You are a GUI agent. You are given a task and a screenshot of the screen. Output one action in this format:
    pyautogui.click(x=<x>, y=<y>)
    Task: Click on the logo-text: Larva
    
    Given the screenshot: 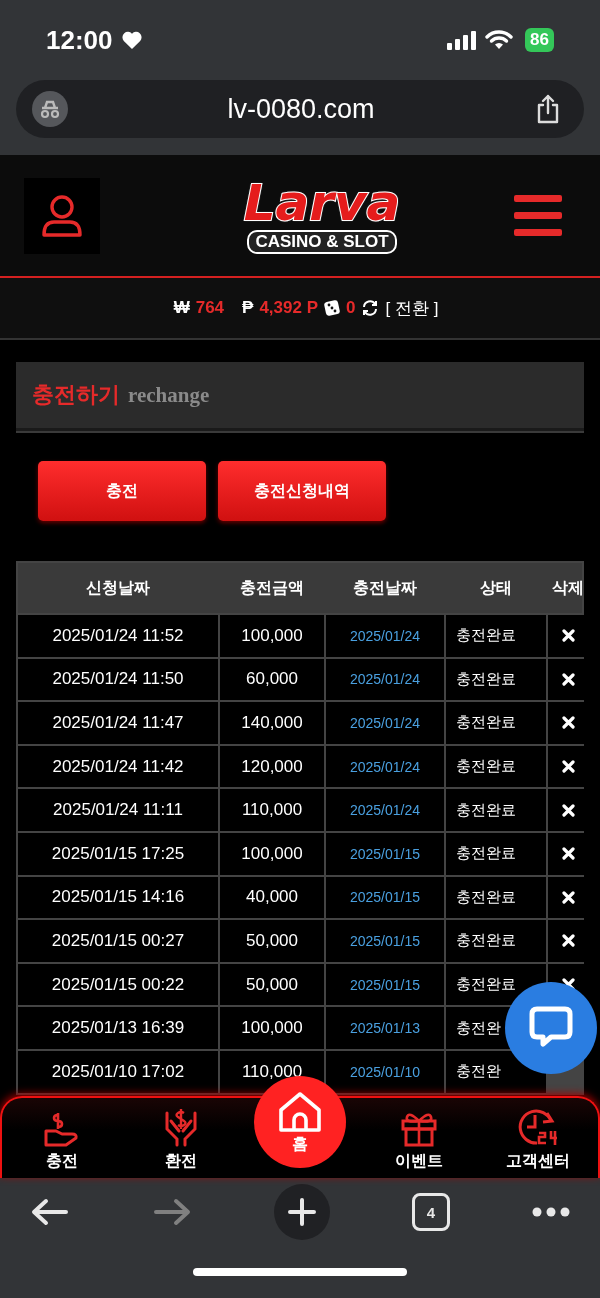 What is the action you would take?
    pyautogui.click(x=322, y=202)
    